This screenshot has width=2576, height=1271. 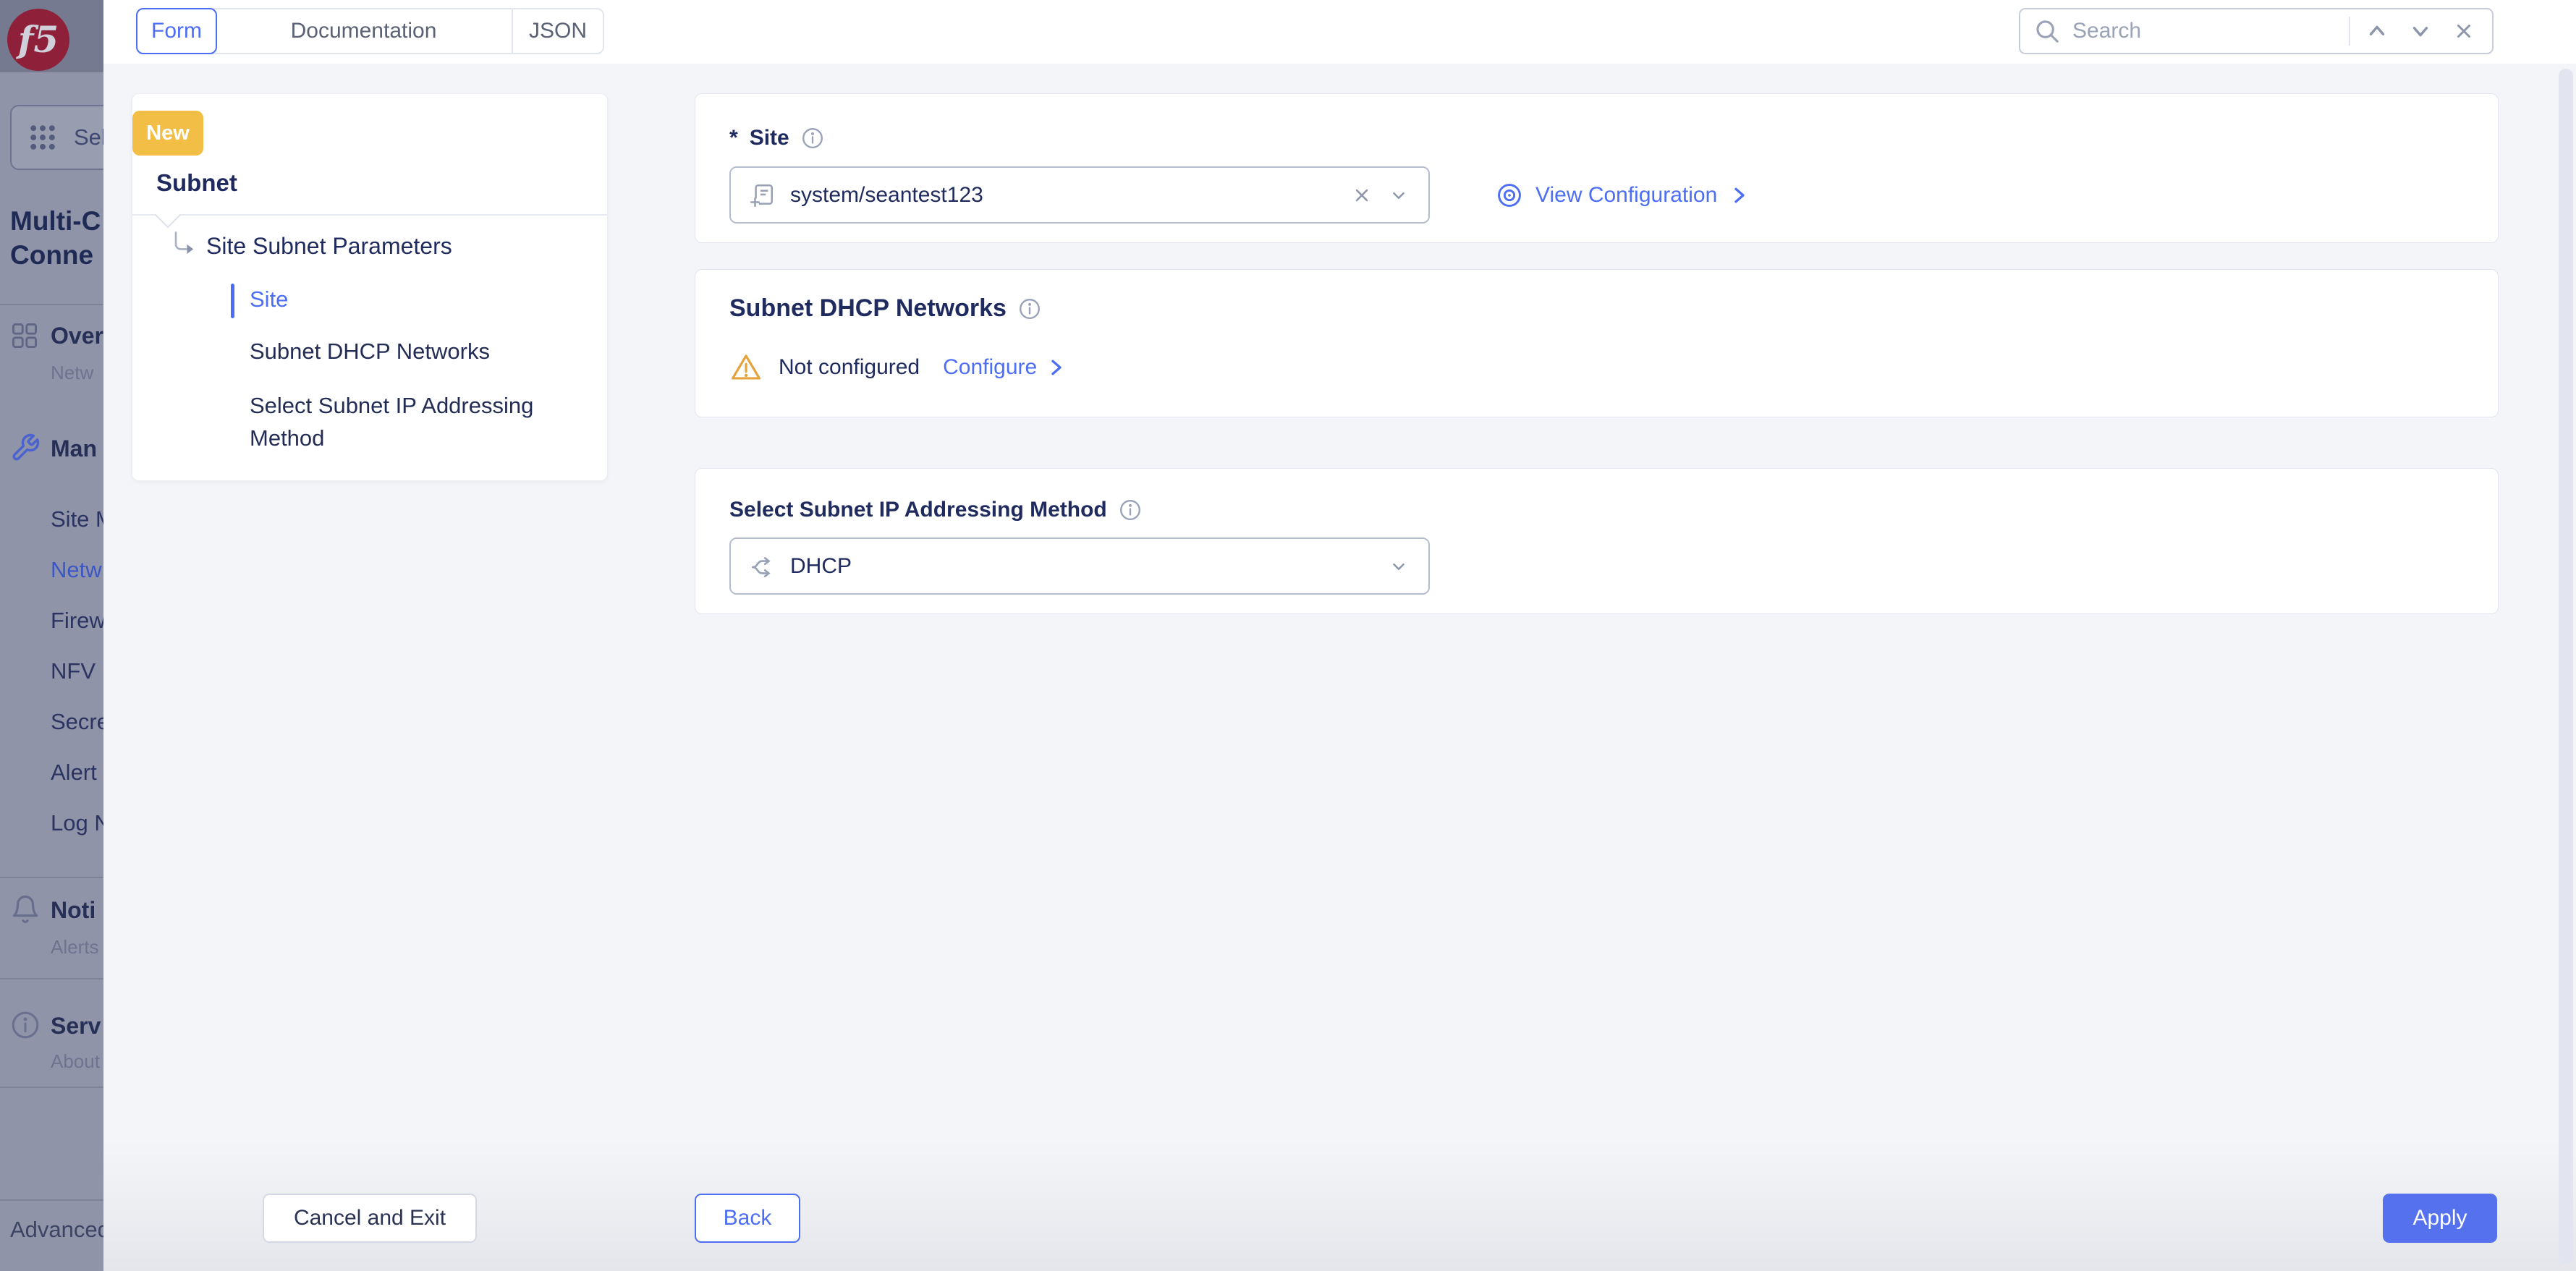 I want to click on sidebar-item-overview-sub: Netw, so click(x=72, y=372).